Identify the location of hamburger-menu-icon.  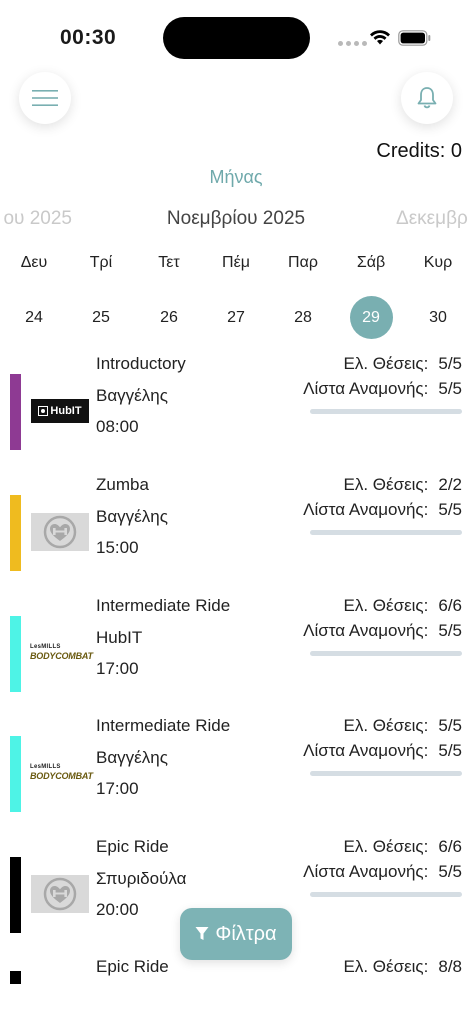
(45, 98).